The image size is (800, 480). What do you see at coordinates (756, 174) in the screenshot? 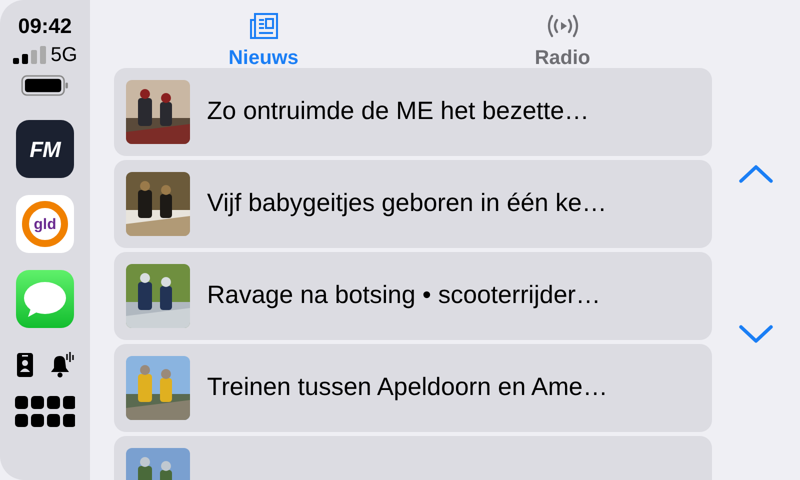
I see `scroll-up-button` at bounding box center [756, 174].